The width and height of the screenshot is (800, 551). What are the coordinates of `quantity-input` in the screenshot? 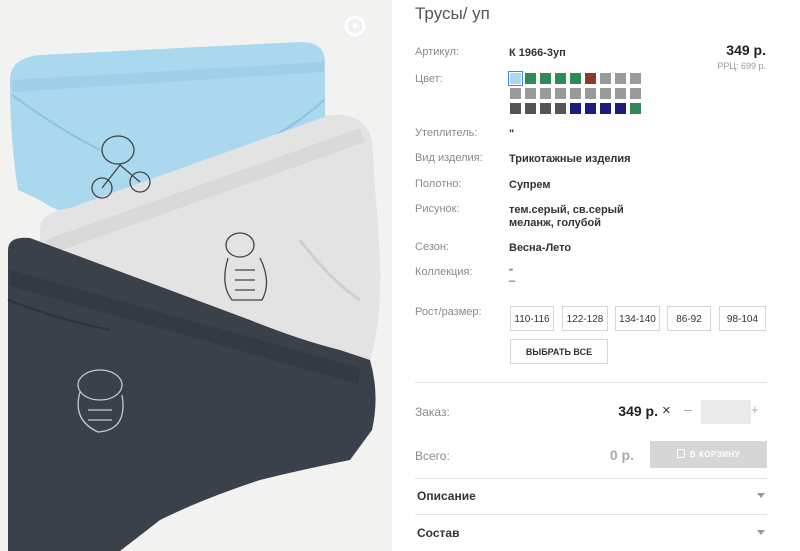 It's located at (726, 412).